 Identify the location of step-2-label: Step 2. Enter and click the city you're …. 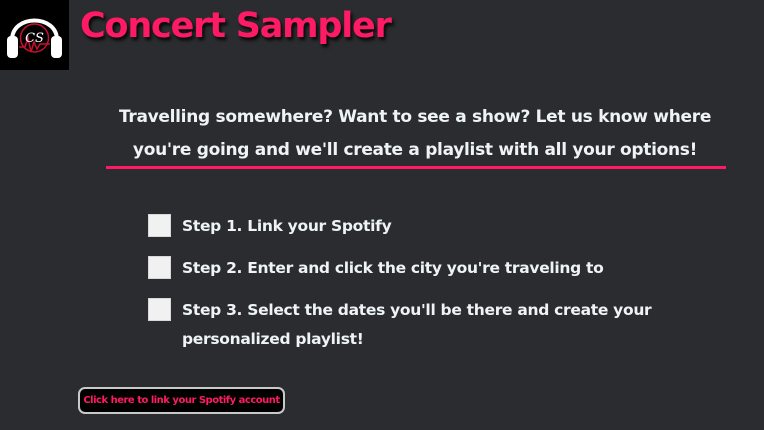
(393, 268).